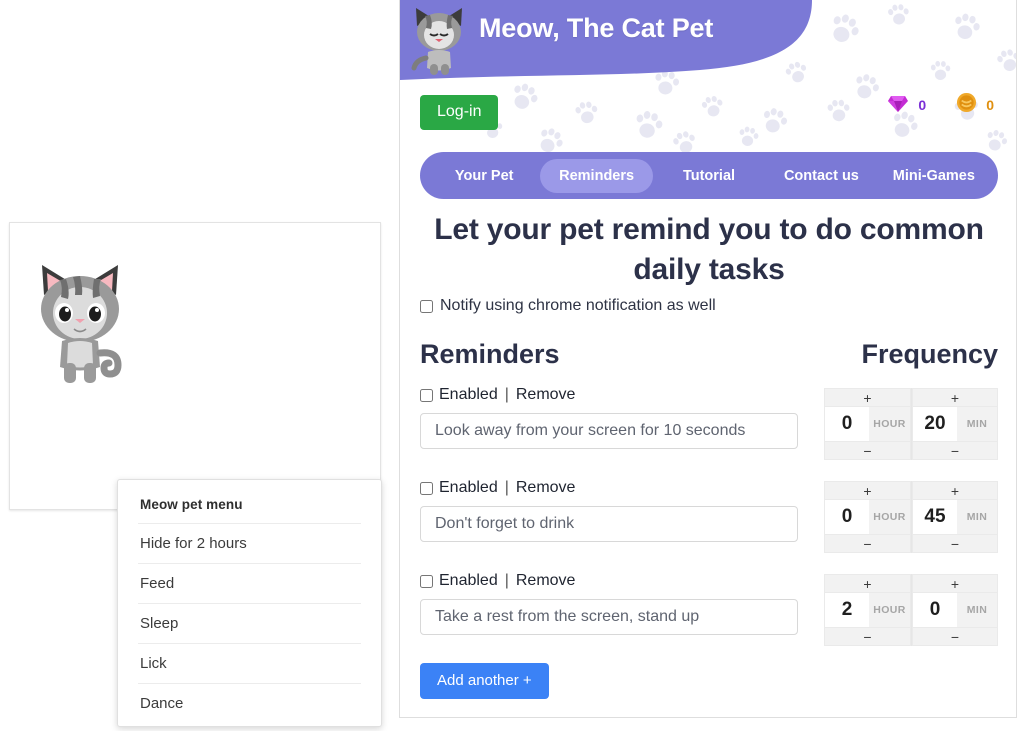 This screenshot has width=1024, height=731. I want to click on minute-value: 0, so click(935, 610).